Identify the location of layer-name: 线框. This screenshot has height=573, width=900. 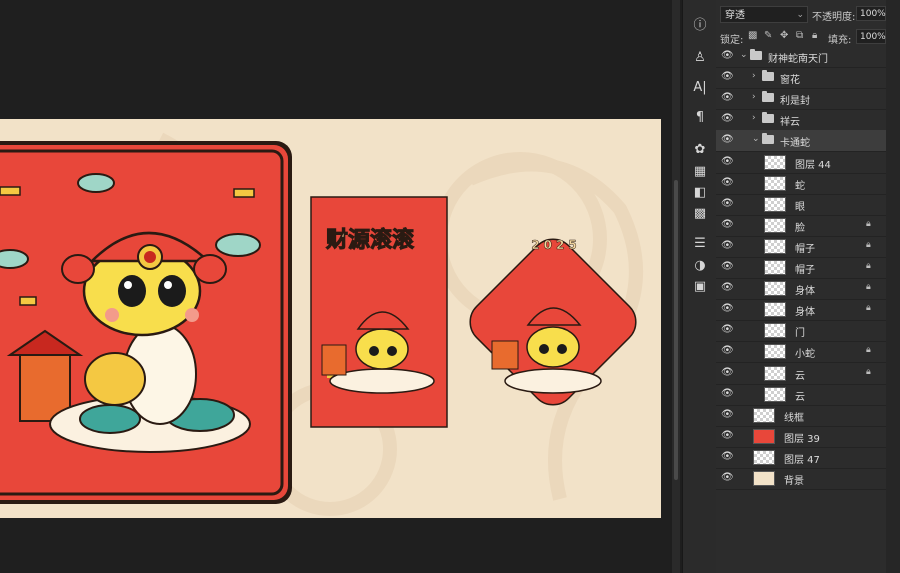
(794, 418).